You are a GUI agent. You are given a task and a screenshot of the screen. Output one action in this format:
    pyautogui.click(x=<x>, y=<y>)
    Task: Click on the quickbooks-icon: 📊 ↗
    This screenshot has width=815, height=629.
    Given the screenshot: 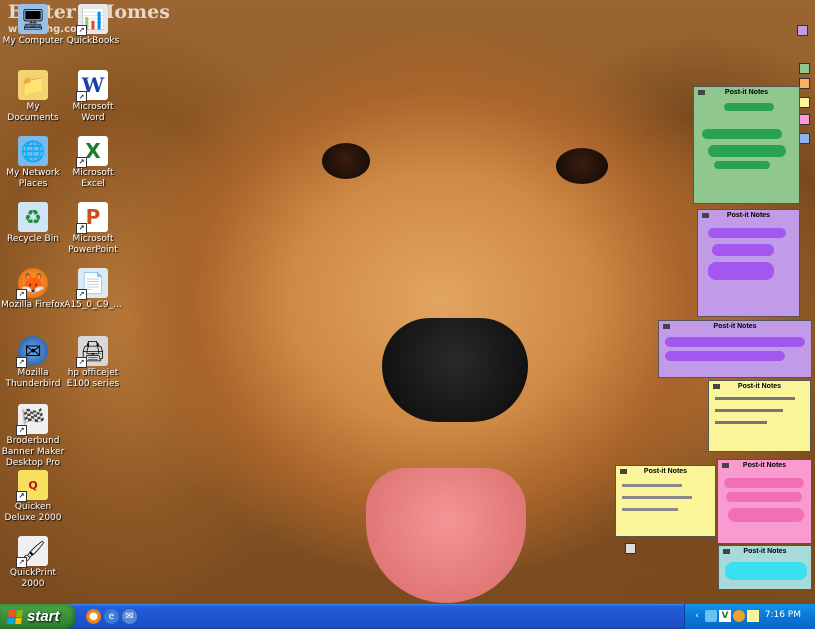 What is the action you would take?
    pyautogui.click(x=92, y=20)
    